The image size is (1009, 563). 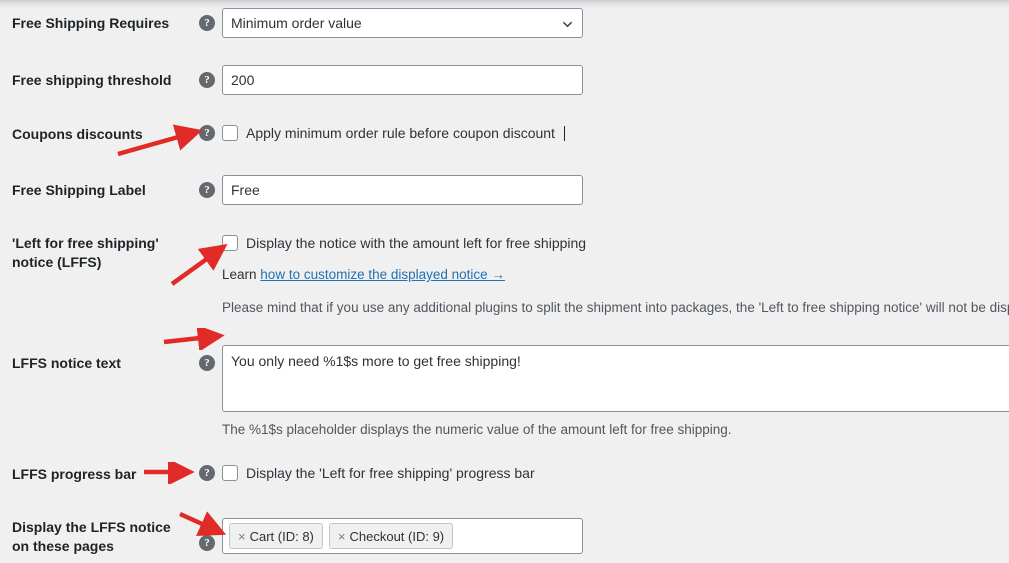 What do you see at coordinates (504, 4) in the screenshot?
I see `panel-top-edge` at bounding box center [504, 4].